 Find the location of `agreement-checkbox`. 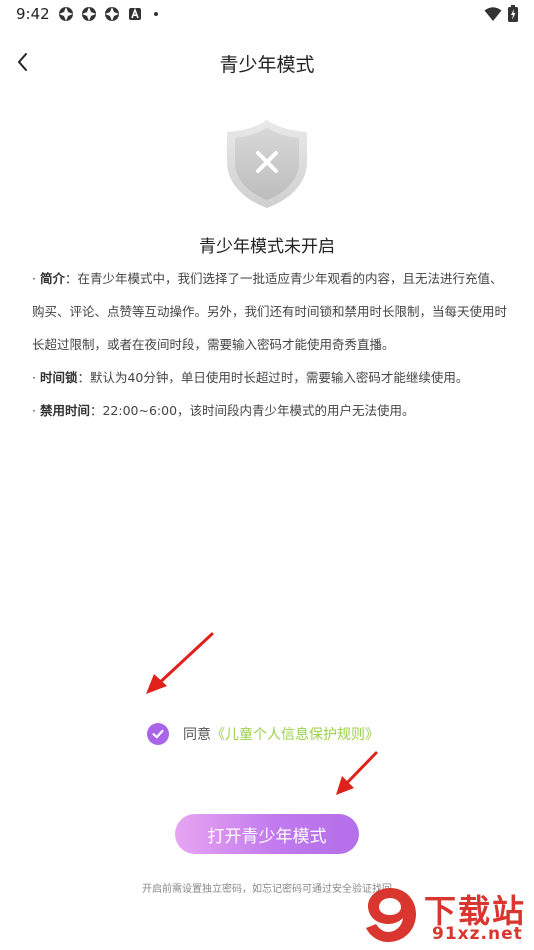

agreement-checkbox is located at coordinates (158, 734).